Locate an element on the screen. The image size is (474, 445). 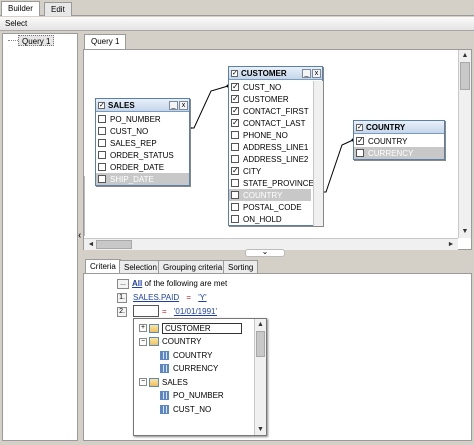
criteria-row-1-number: 1. is located at coordinates (122, 298).